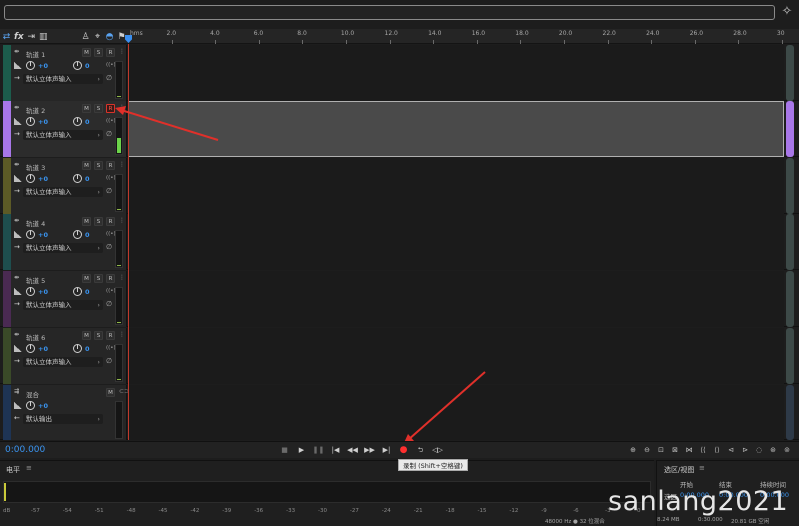  What do you see at coordinates (35, 167) in the screenshot?
I see `track-name: 轨道 3` at bounding box center [35, 167].